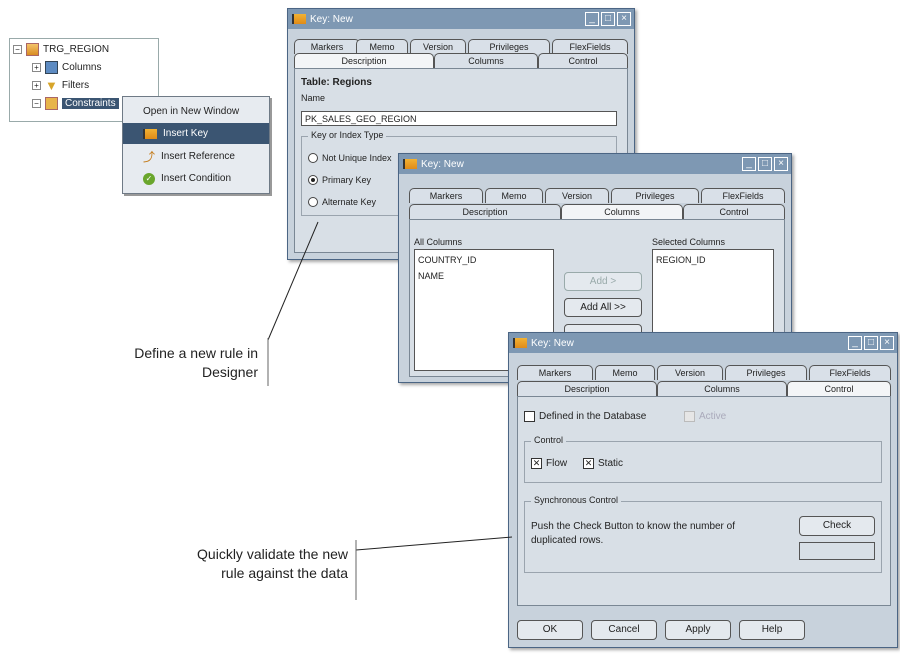 Image resolution: width=900 pixels, height=654 pixels. I want to click on callout-line-define, so click(293, 281).